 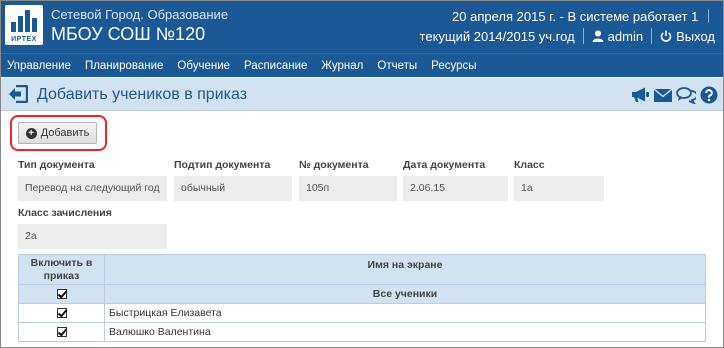 I want to click on doc-subtype-field: обычный, so click(x=233, y=188).